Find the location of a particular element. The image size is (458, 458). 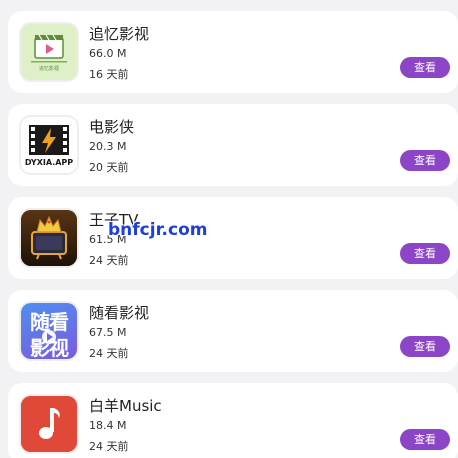

app-icon: 随看 影视 is located at coordinates (49, 331).